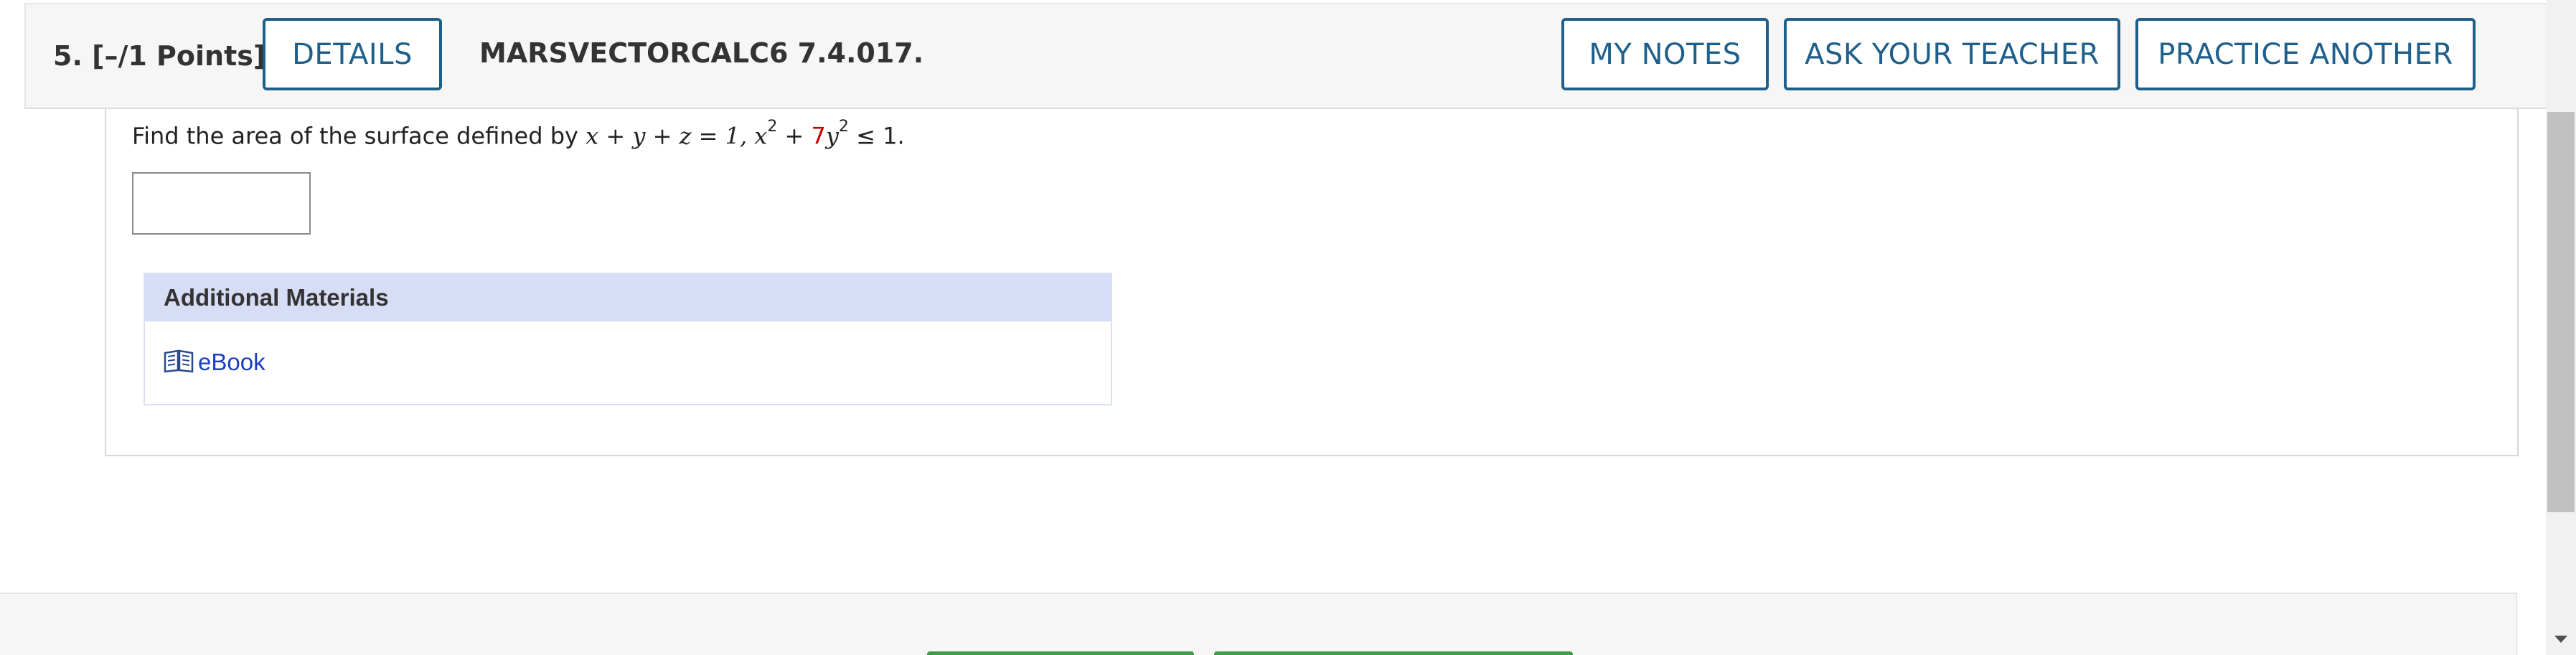 Image resolution: width=2576 pixels, height=655 pixels. I want to click on ebook-link: eBook, so click(214, 363).